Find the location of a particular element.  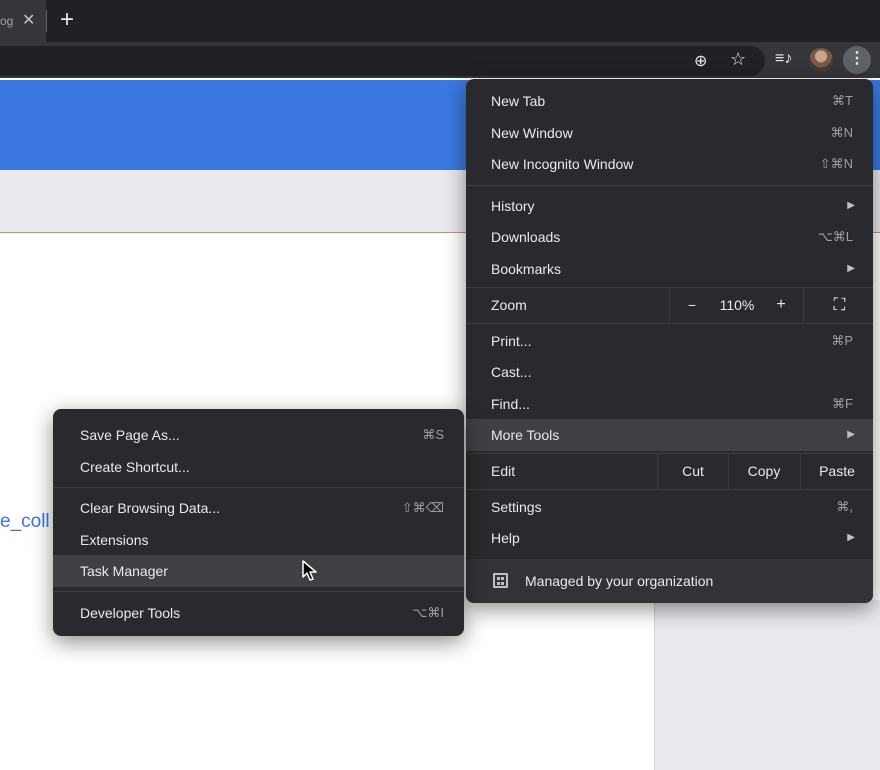

menu-shortcut: ⇧⌘N is located at coordinates (836, 163).